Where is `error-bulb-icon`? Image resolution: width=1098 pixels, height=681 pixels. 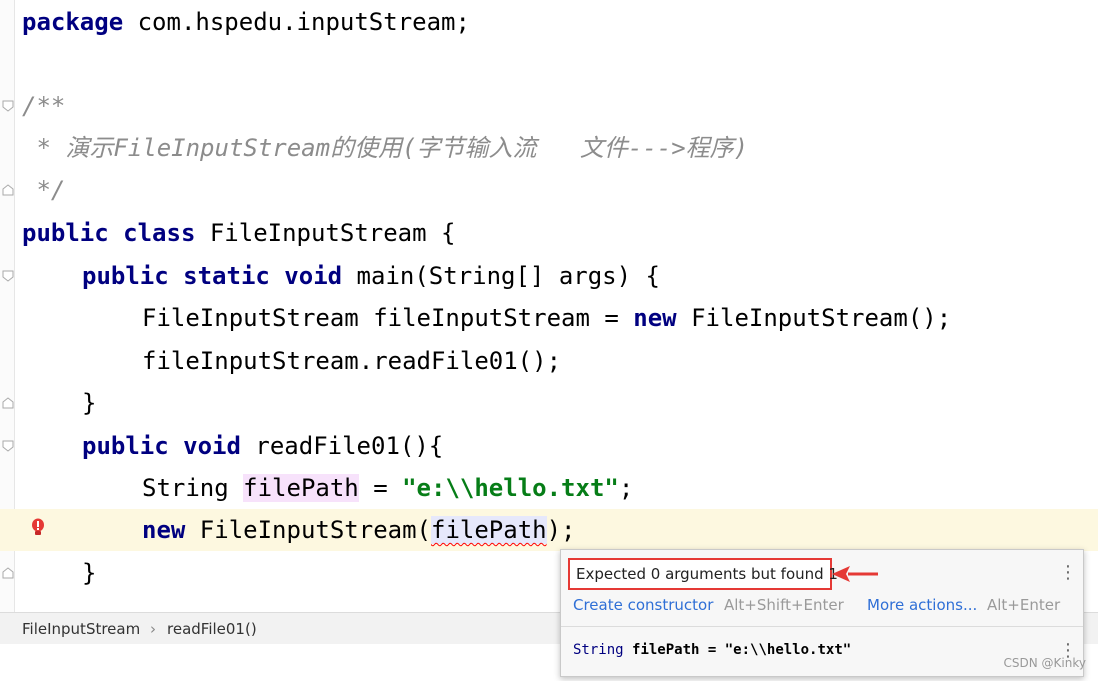
error-bulb-icon is located at coordinates (38, 528).